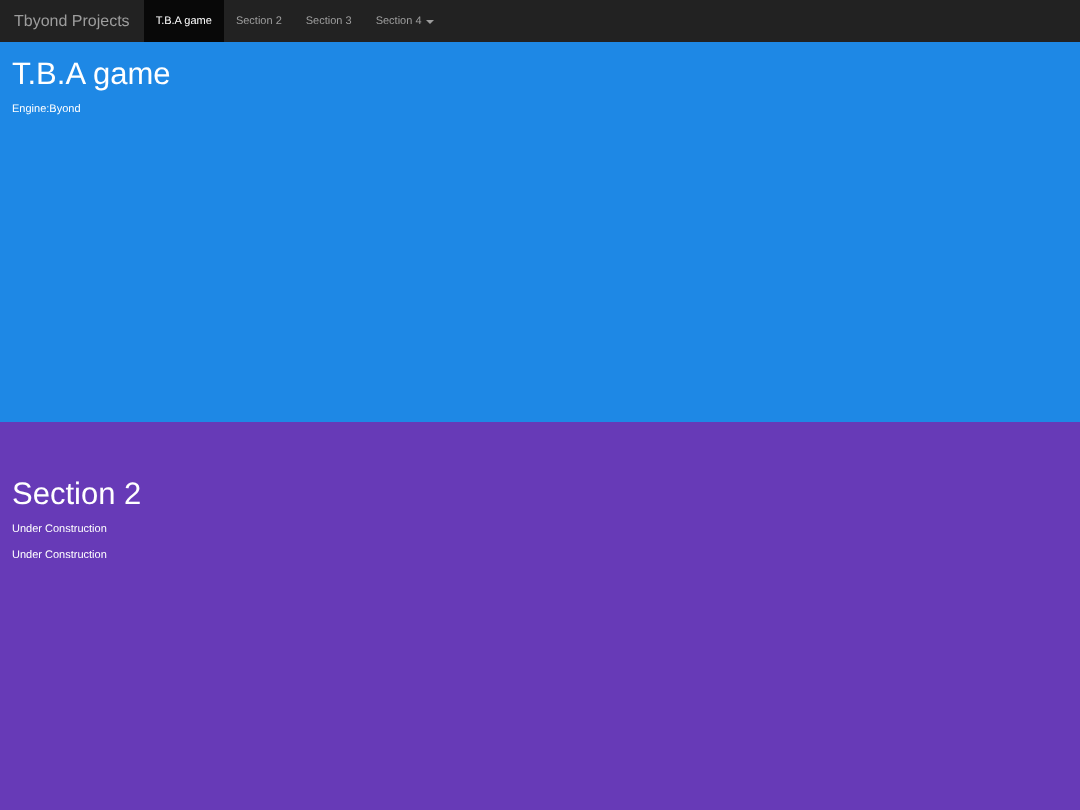 This screenshot has height=810, width=1080. What do you see at coordinates (78, 496) in the screenshot?
I see `section-title: Section 2` at bounding box center [78, 496].